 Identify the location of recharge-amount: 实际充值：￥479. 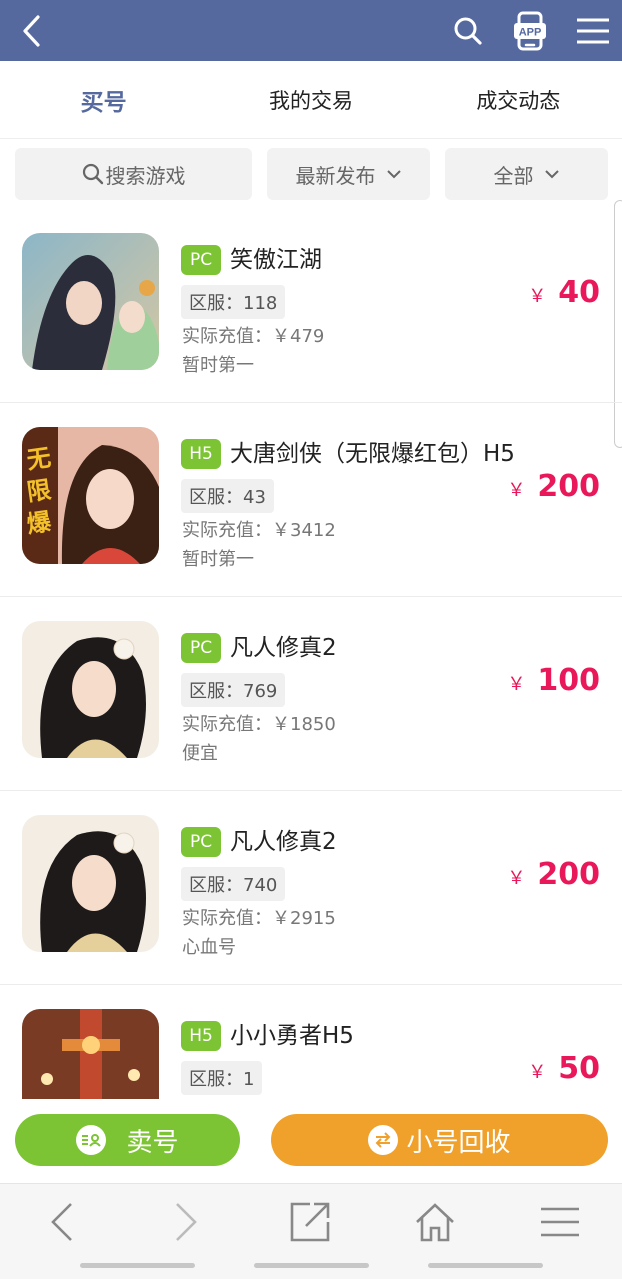
(253, 336).